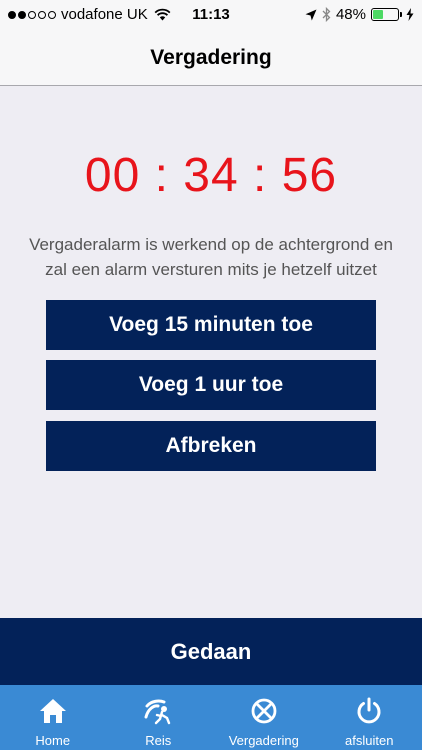 This screenshot has width=422, height=750. I want to click on charging-bolt-icon, so click(410, 14).